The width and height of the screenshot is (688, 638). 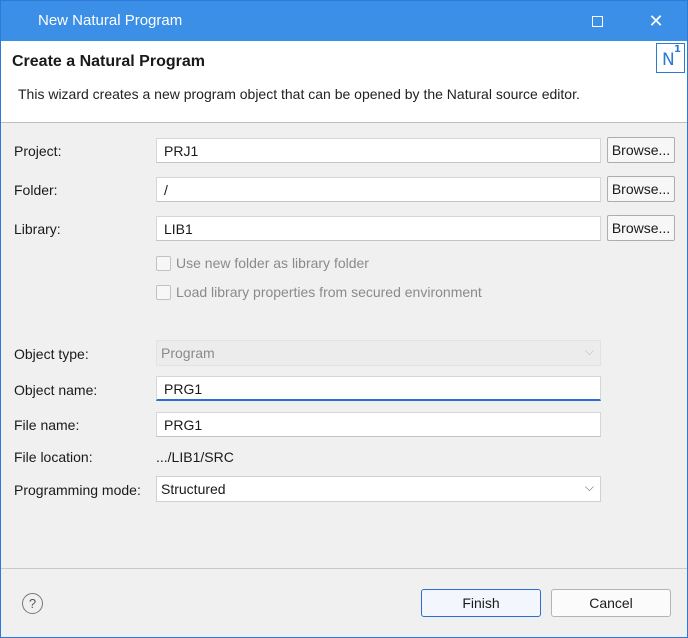 I want to click on page-title: Create a Natural Program, so click(x=108, y=61).